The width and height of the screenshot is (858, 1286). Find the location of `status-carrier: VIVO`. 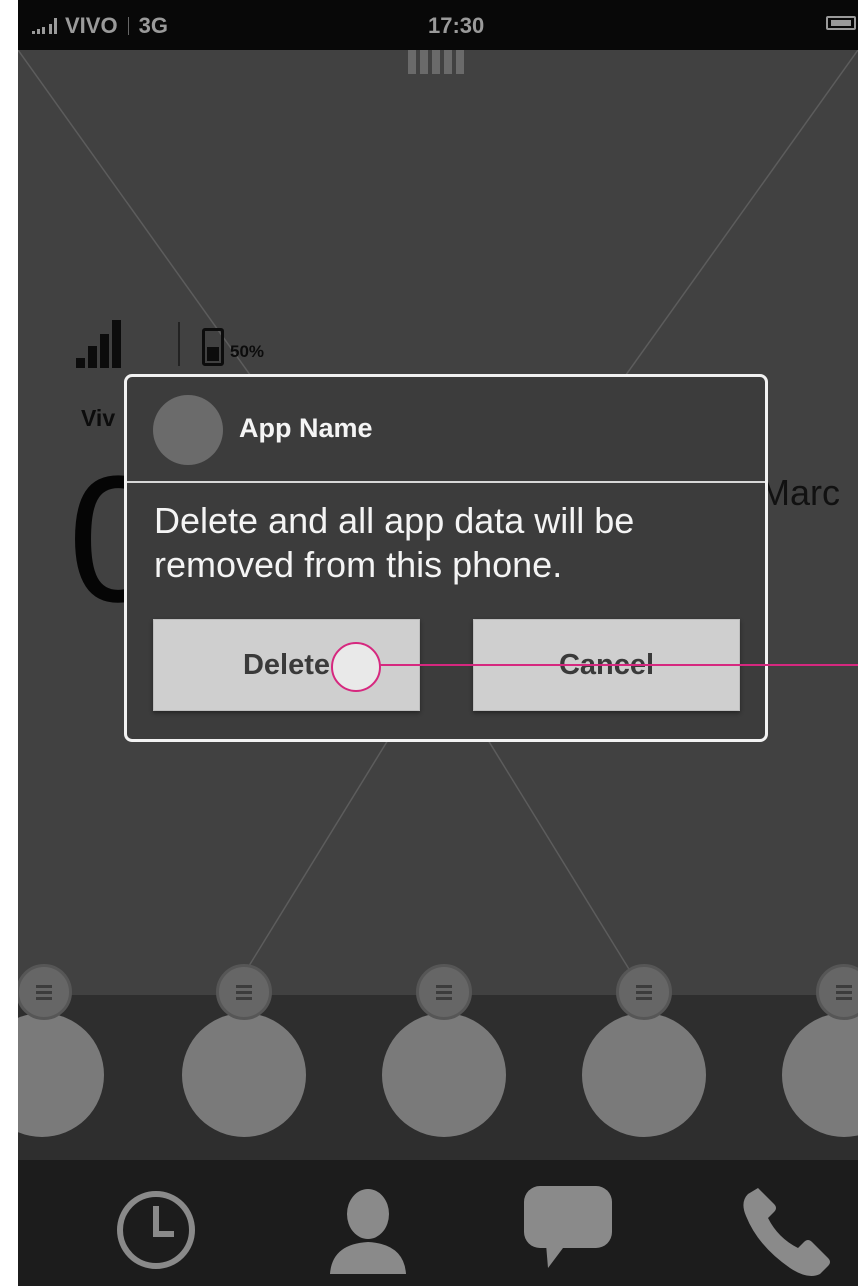

status-carrier: VIVO is located at coordinates (91, 25).